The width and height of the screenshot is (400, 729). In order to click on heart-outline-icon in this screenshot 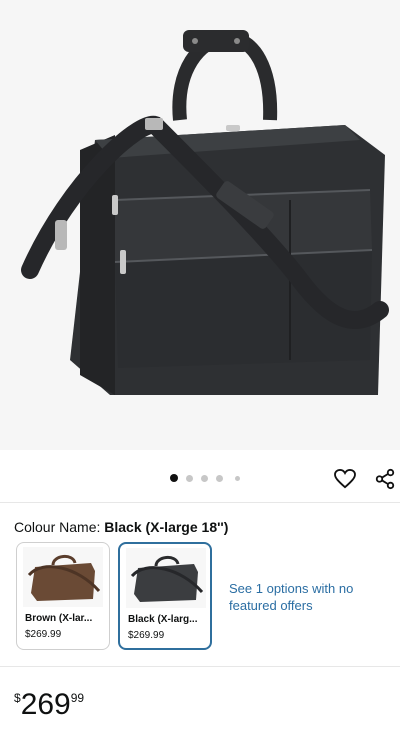, I will do `click(345, 479)`.